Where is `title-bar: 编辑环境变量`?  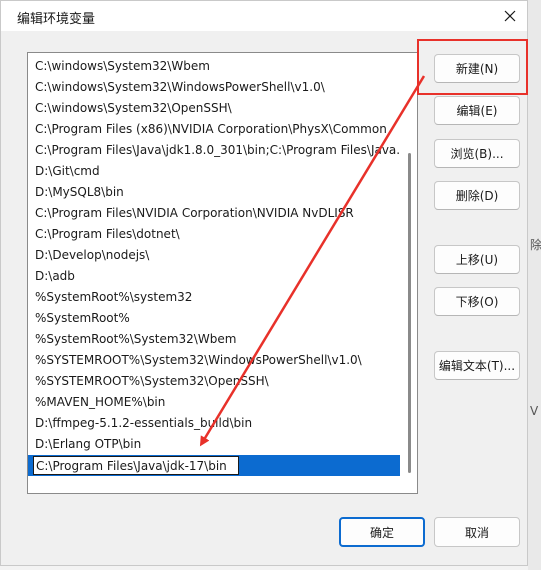
title-bar: 编辑环境变量 is located at coordinates (264, 16).